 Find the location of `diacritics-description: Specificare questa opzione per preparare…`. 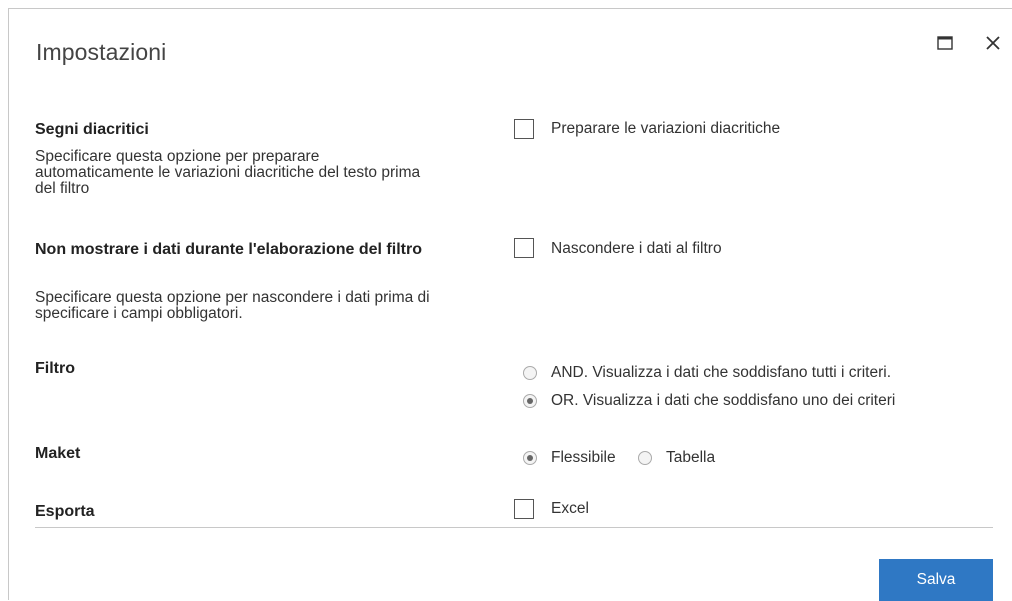

diacritics-description: Specificare questa opzione per preparare… is located at coordinates (228, 172).